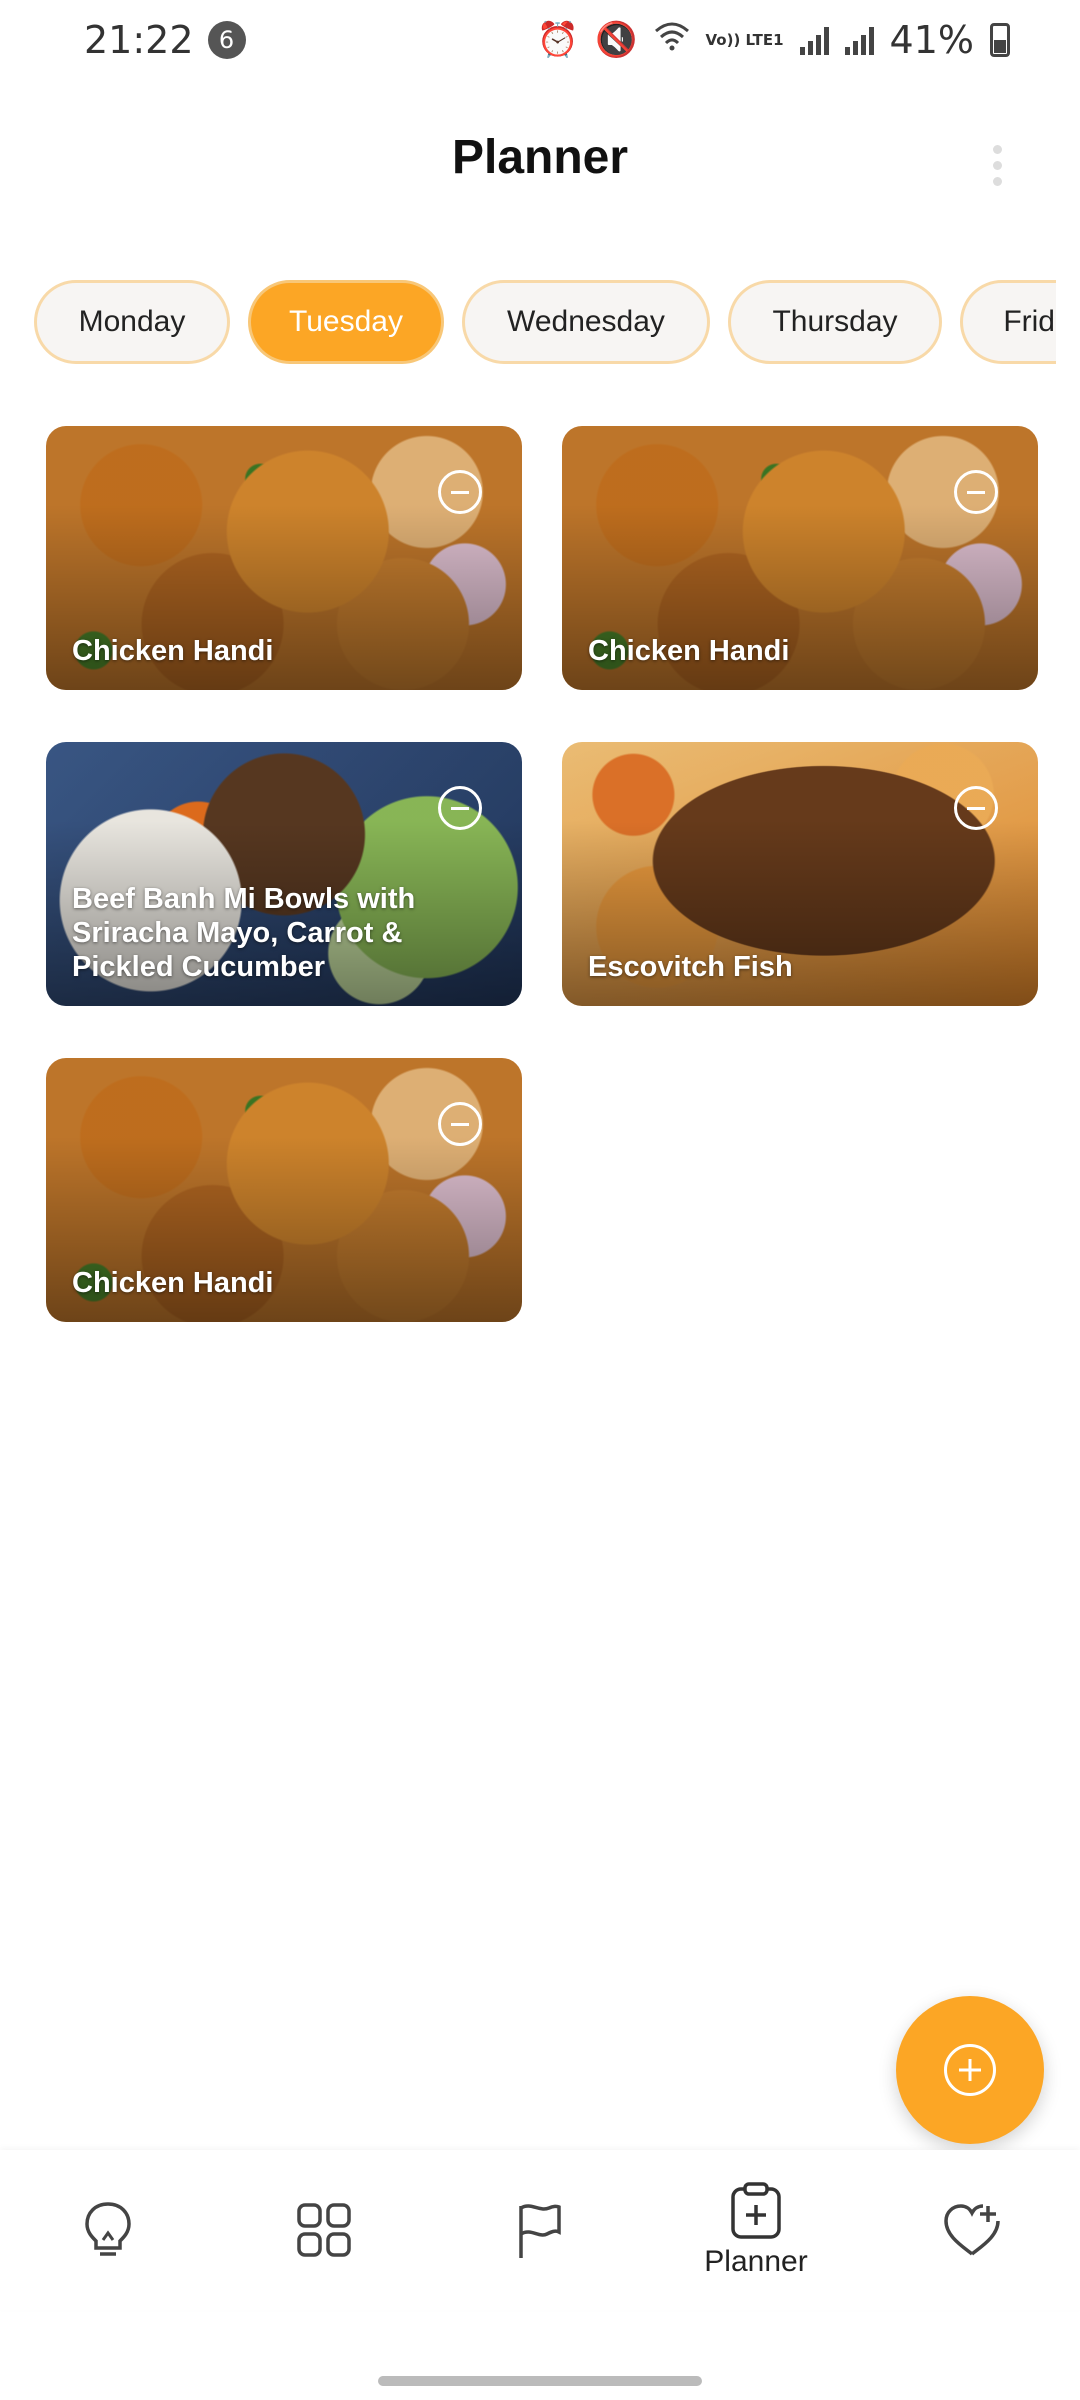 This screenshot has height=2400, width=1080. I want to click on page-title: Planner, so click(540, 157).